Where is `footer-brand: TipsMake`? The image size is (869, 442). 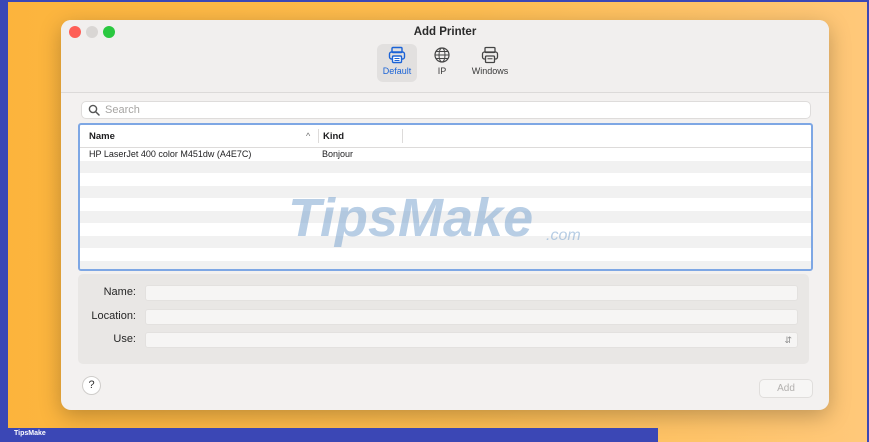 footer-brand: TipsMake is located at coordinates (30, 433).